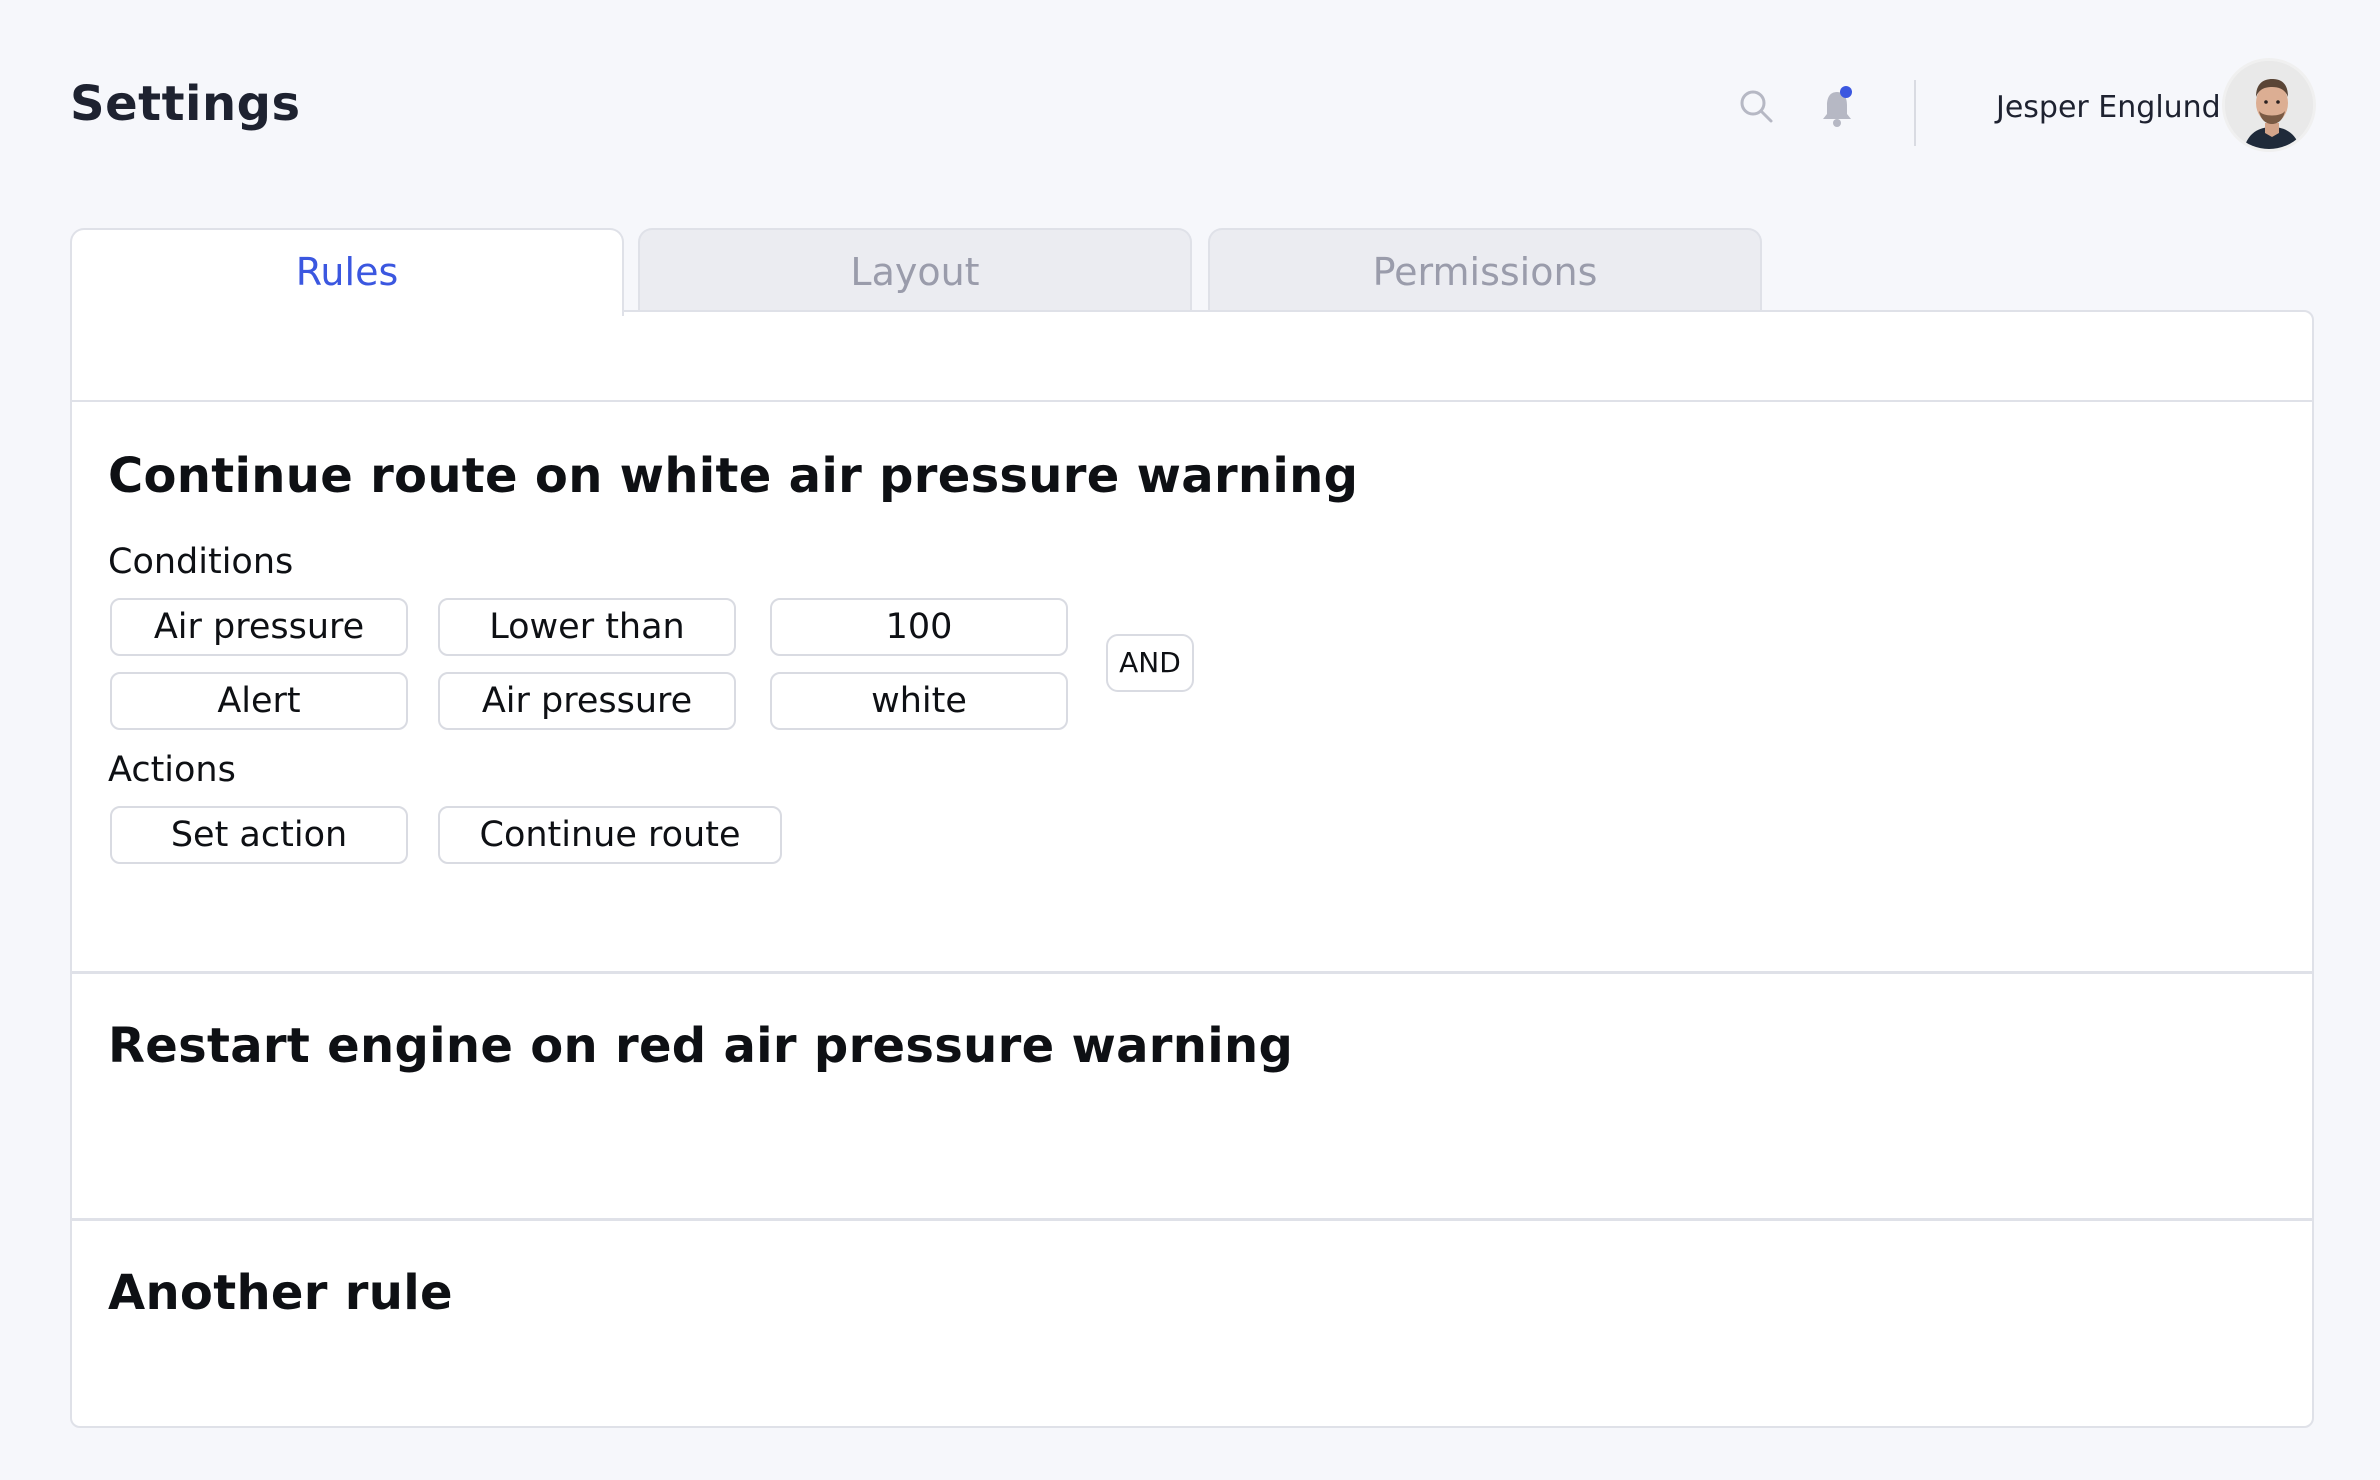  What do you see at coordinates (1846, 92) in the screenshot?
I see `notification-dot` at bounding box center [1846, 92].